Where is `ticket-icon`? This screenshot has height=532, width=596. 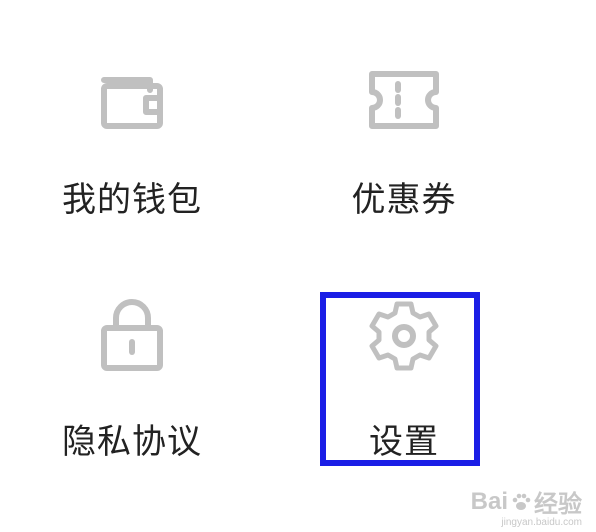 ticket-icon is located at coordinates (404, 104).